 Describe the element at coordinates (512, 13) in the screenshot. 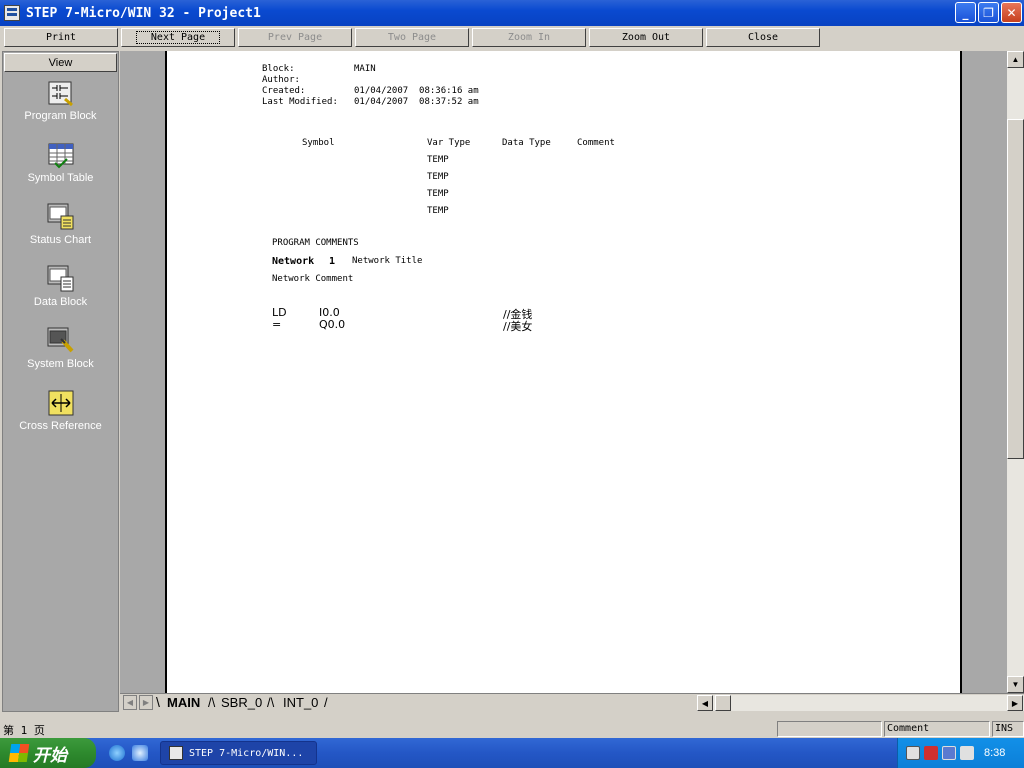

I see `title-bar: STEP 7-Micro/WIN 32 - Project1 _ ❐ ✕` at that location.